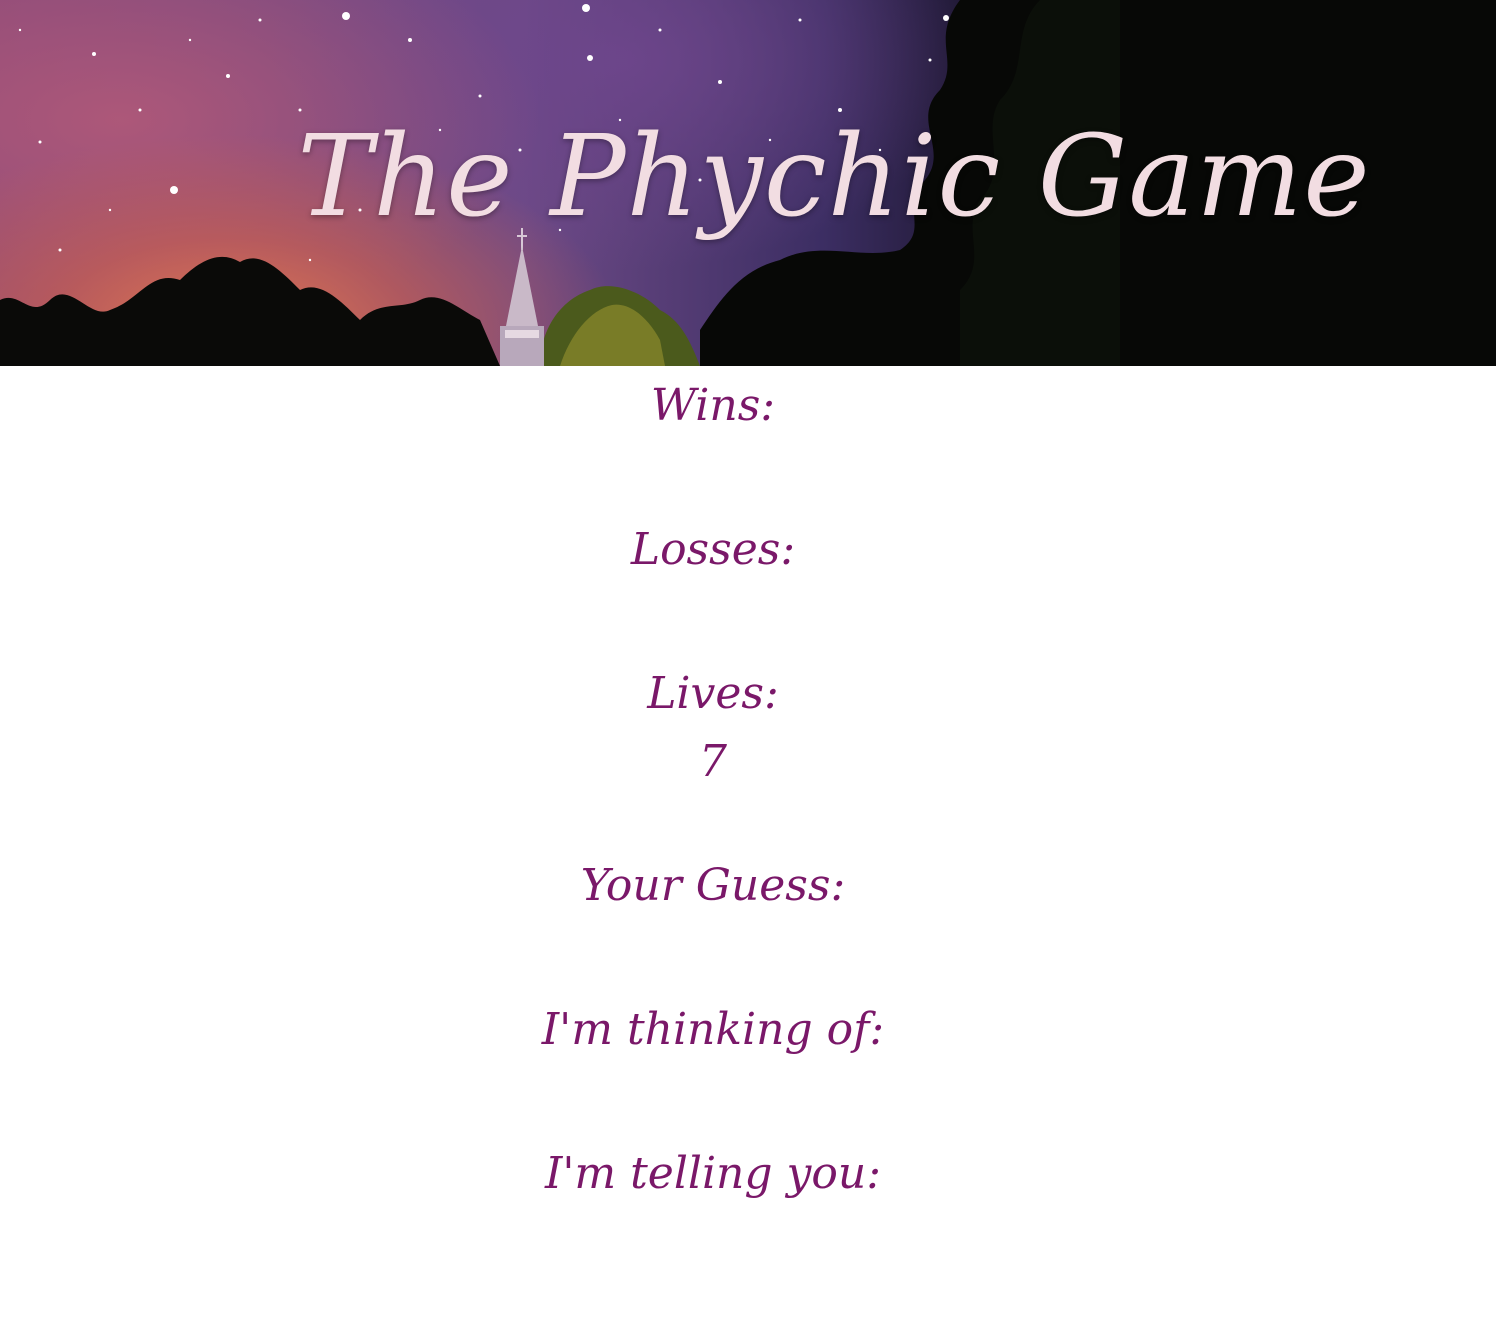  What do you see at coordinates (713, 693) in the screenshot?
I see `lives-label: Lives:` at bounding box center [713, 693].